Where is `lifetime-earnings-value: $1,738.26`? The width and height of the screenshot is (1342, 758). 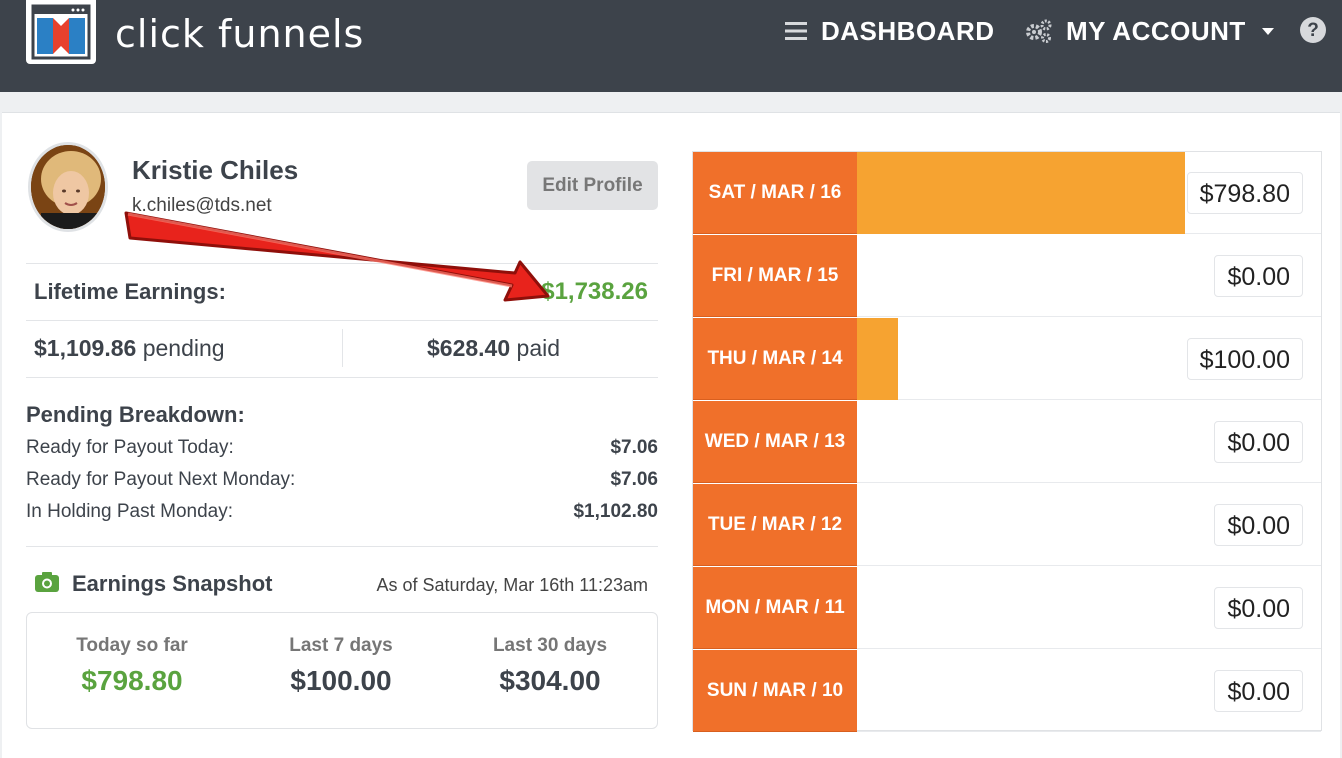
lifetime-earnings-value: $1,738.26 is located at coordinates (594, 291).